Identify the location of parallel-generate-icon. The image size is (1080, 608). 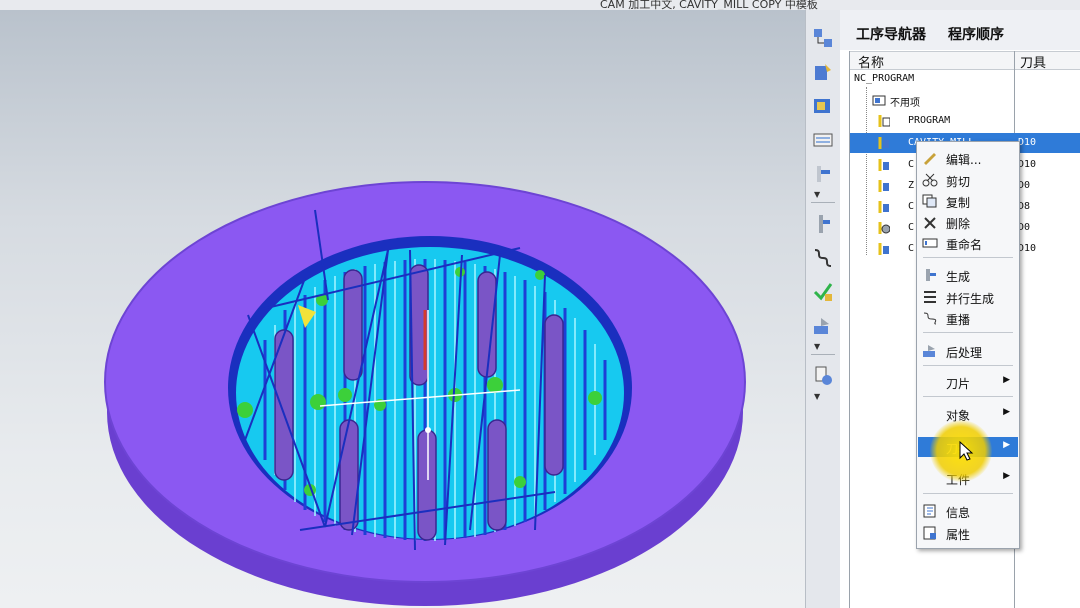
(930, 297).